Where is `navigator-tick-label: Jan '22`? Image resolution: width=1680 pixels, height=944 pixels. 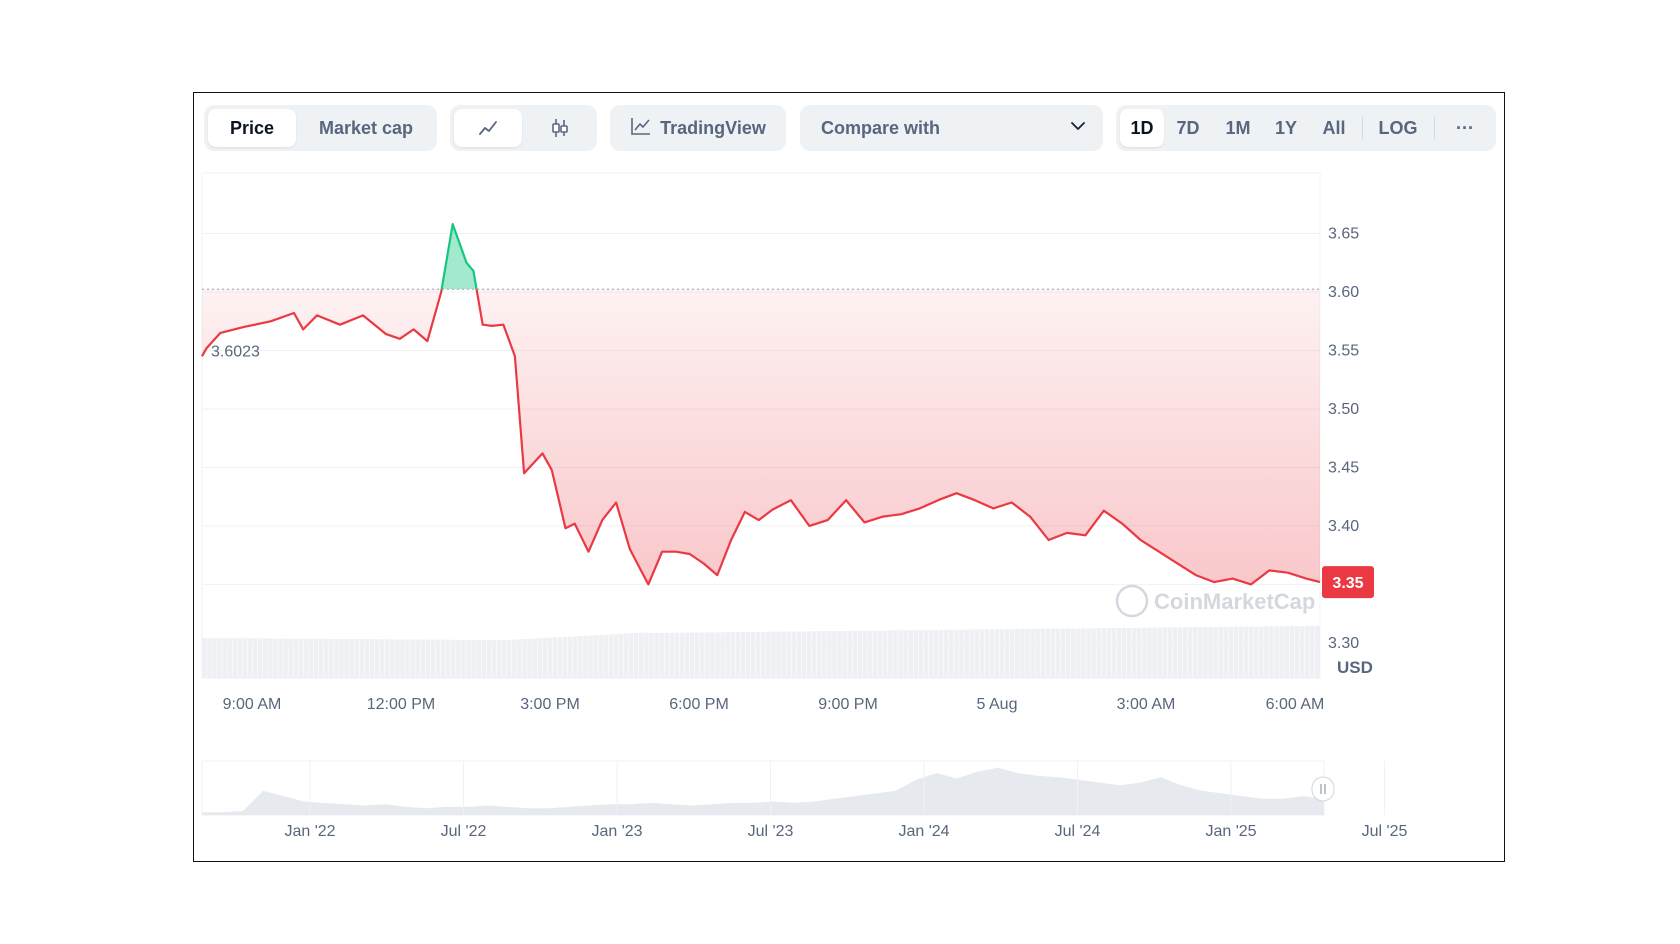
navigator-tick-label: Jan '22 is located at coordinates (309, 831).